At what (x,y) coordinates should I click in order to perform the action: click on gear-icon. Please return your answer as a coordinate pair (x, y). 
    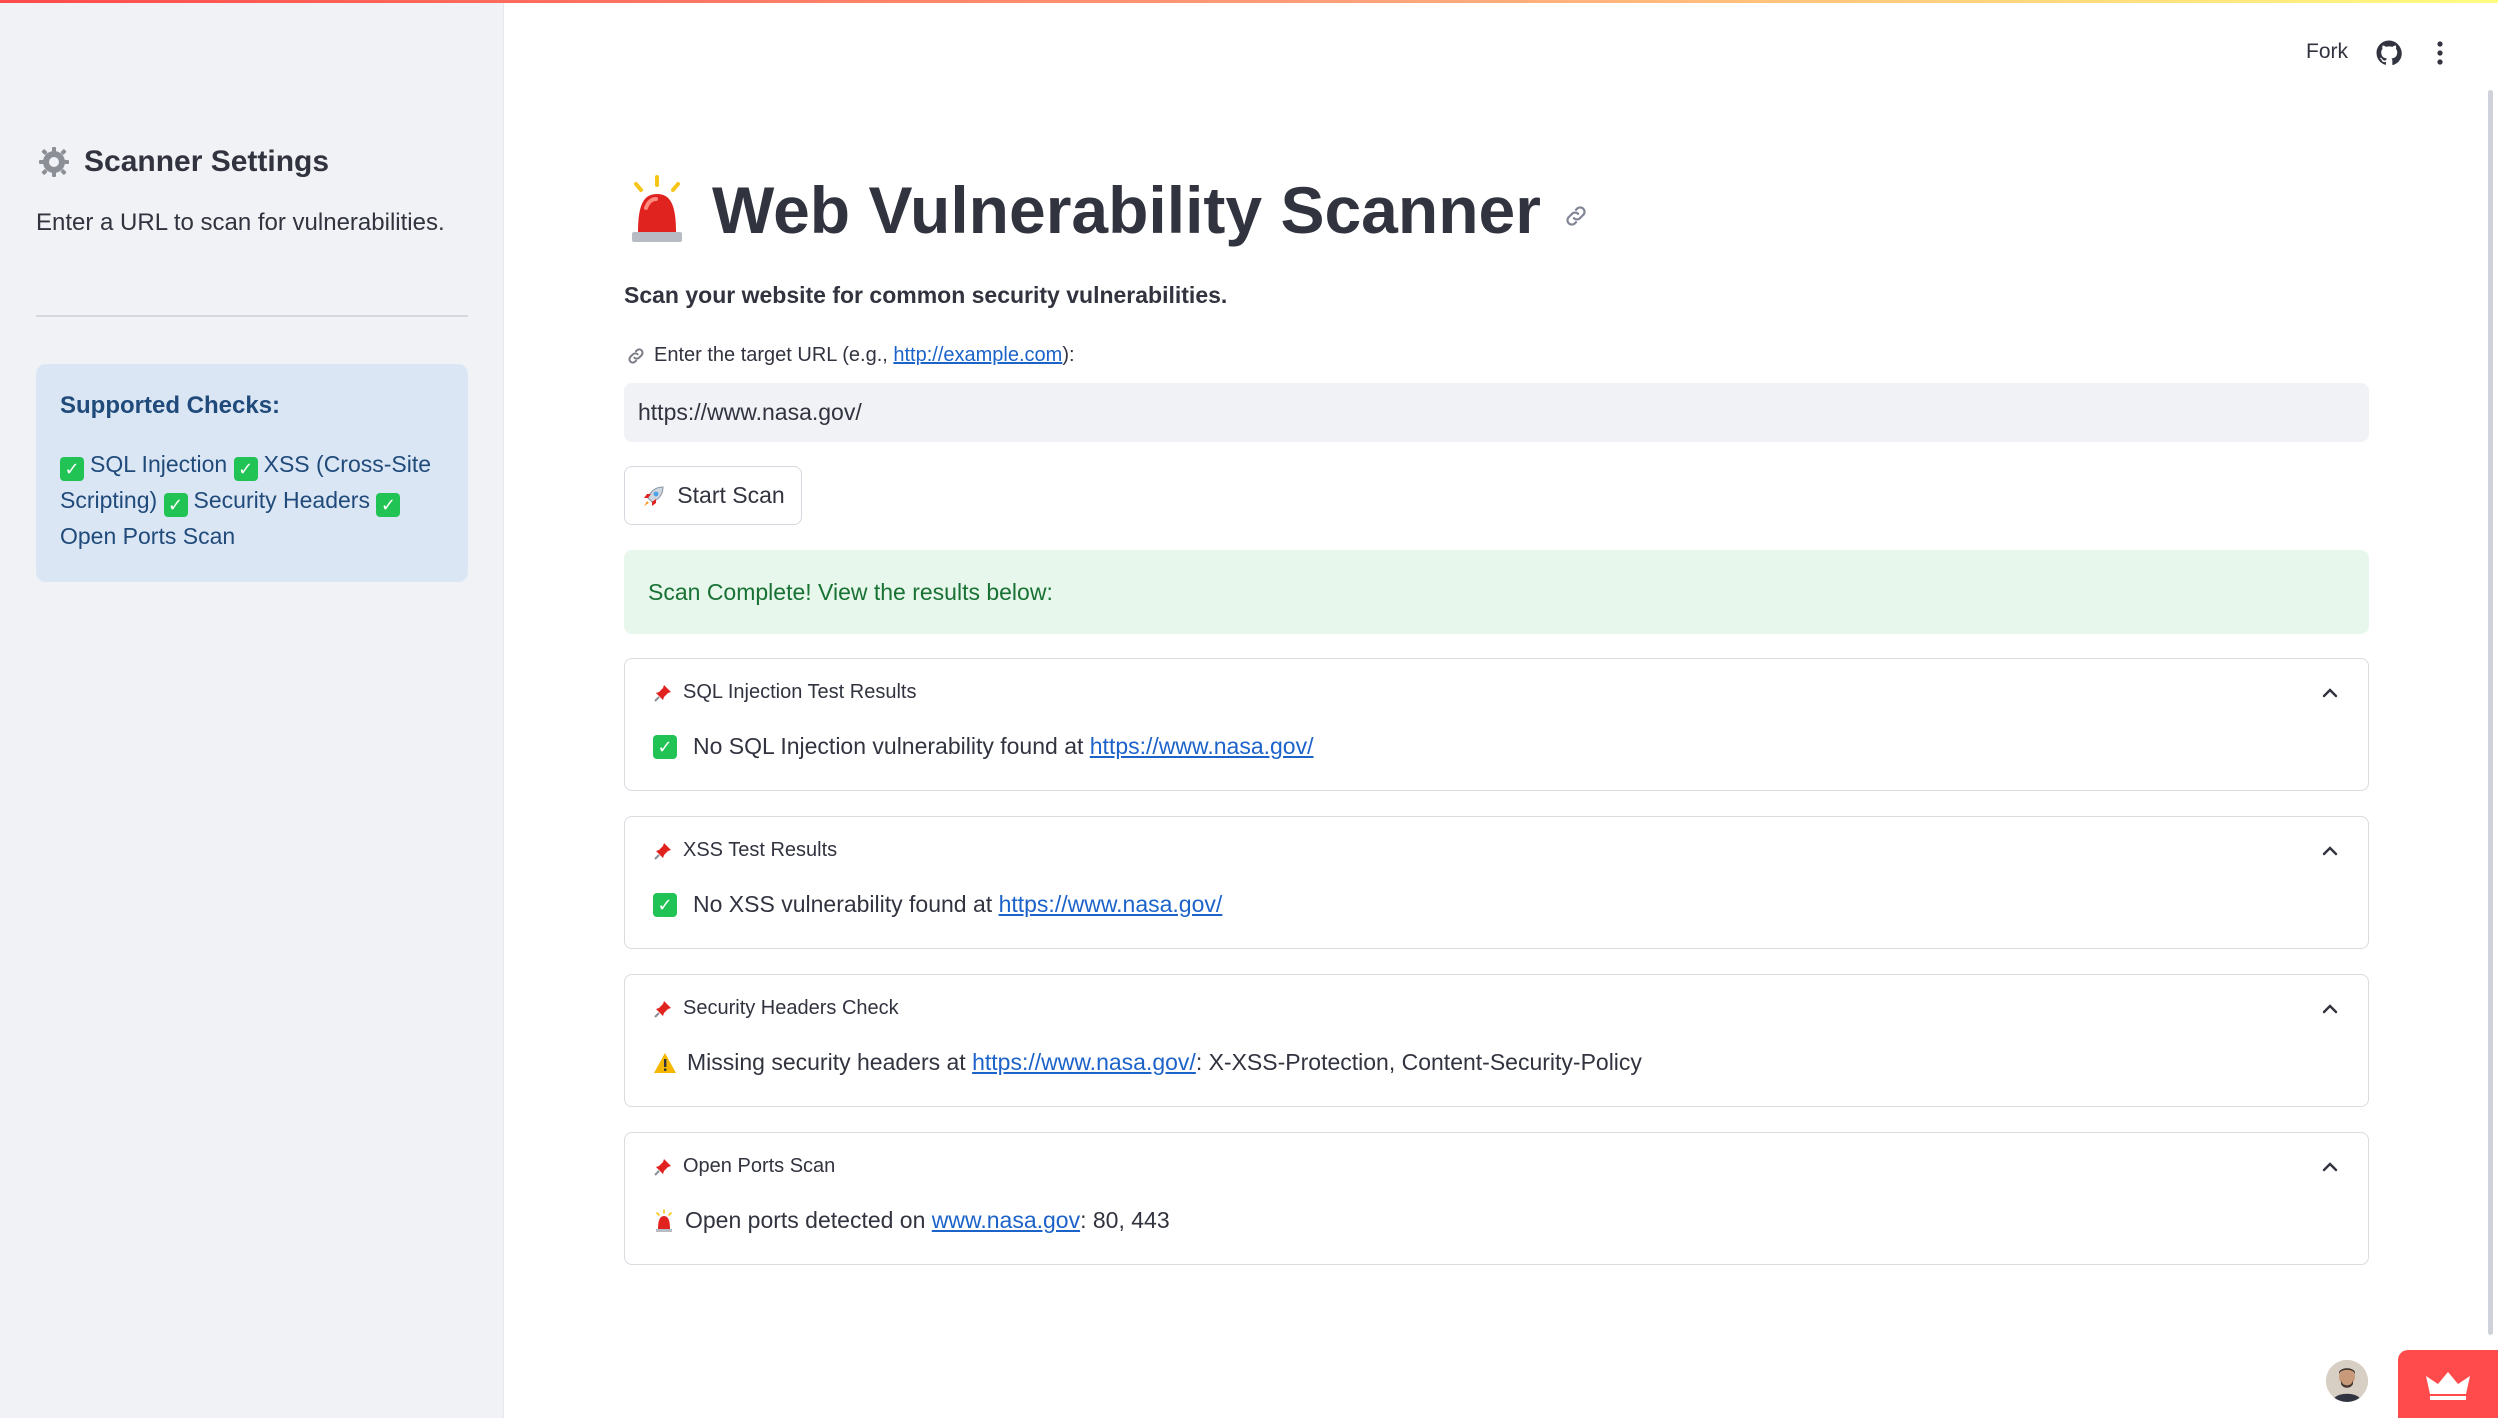
    Looking at the image, I should click on (54, 162).